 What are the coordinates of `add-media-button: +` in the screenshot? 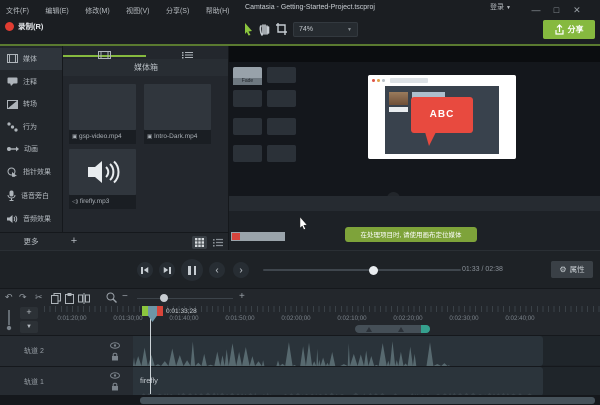 It's located at (74, 241).